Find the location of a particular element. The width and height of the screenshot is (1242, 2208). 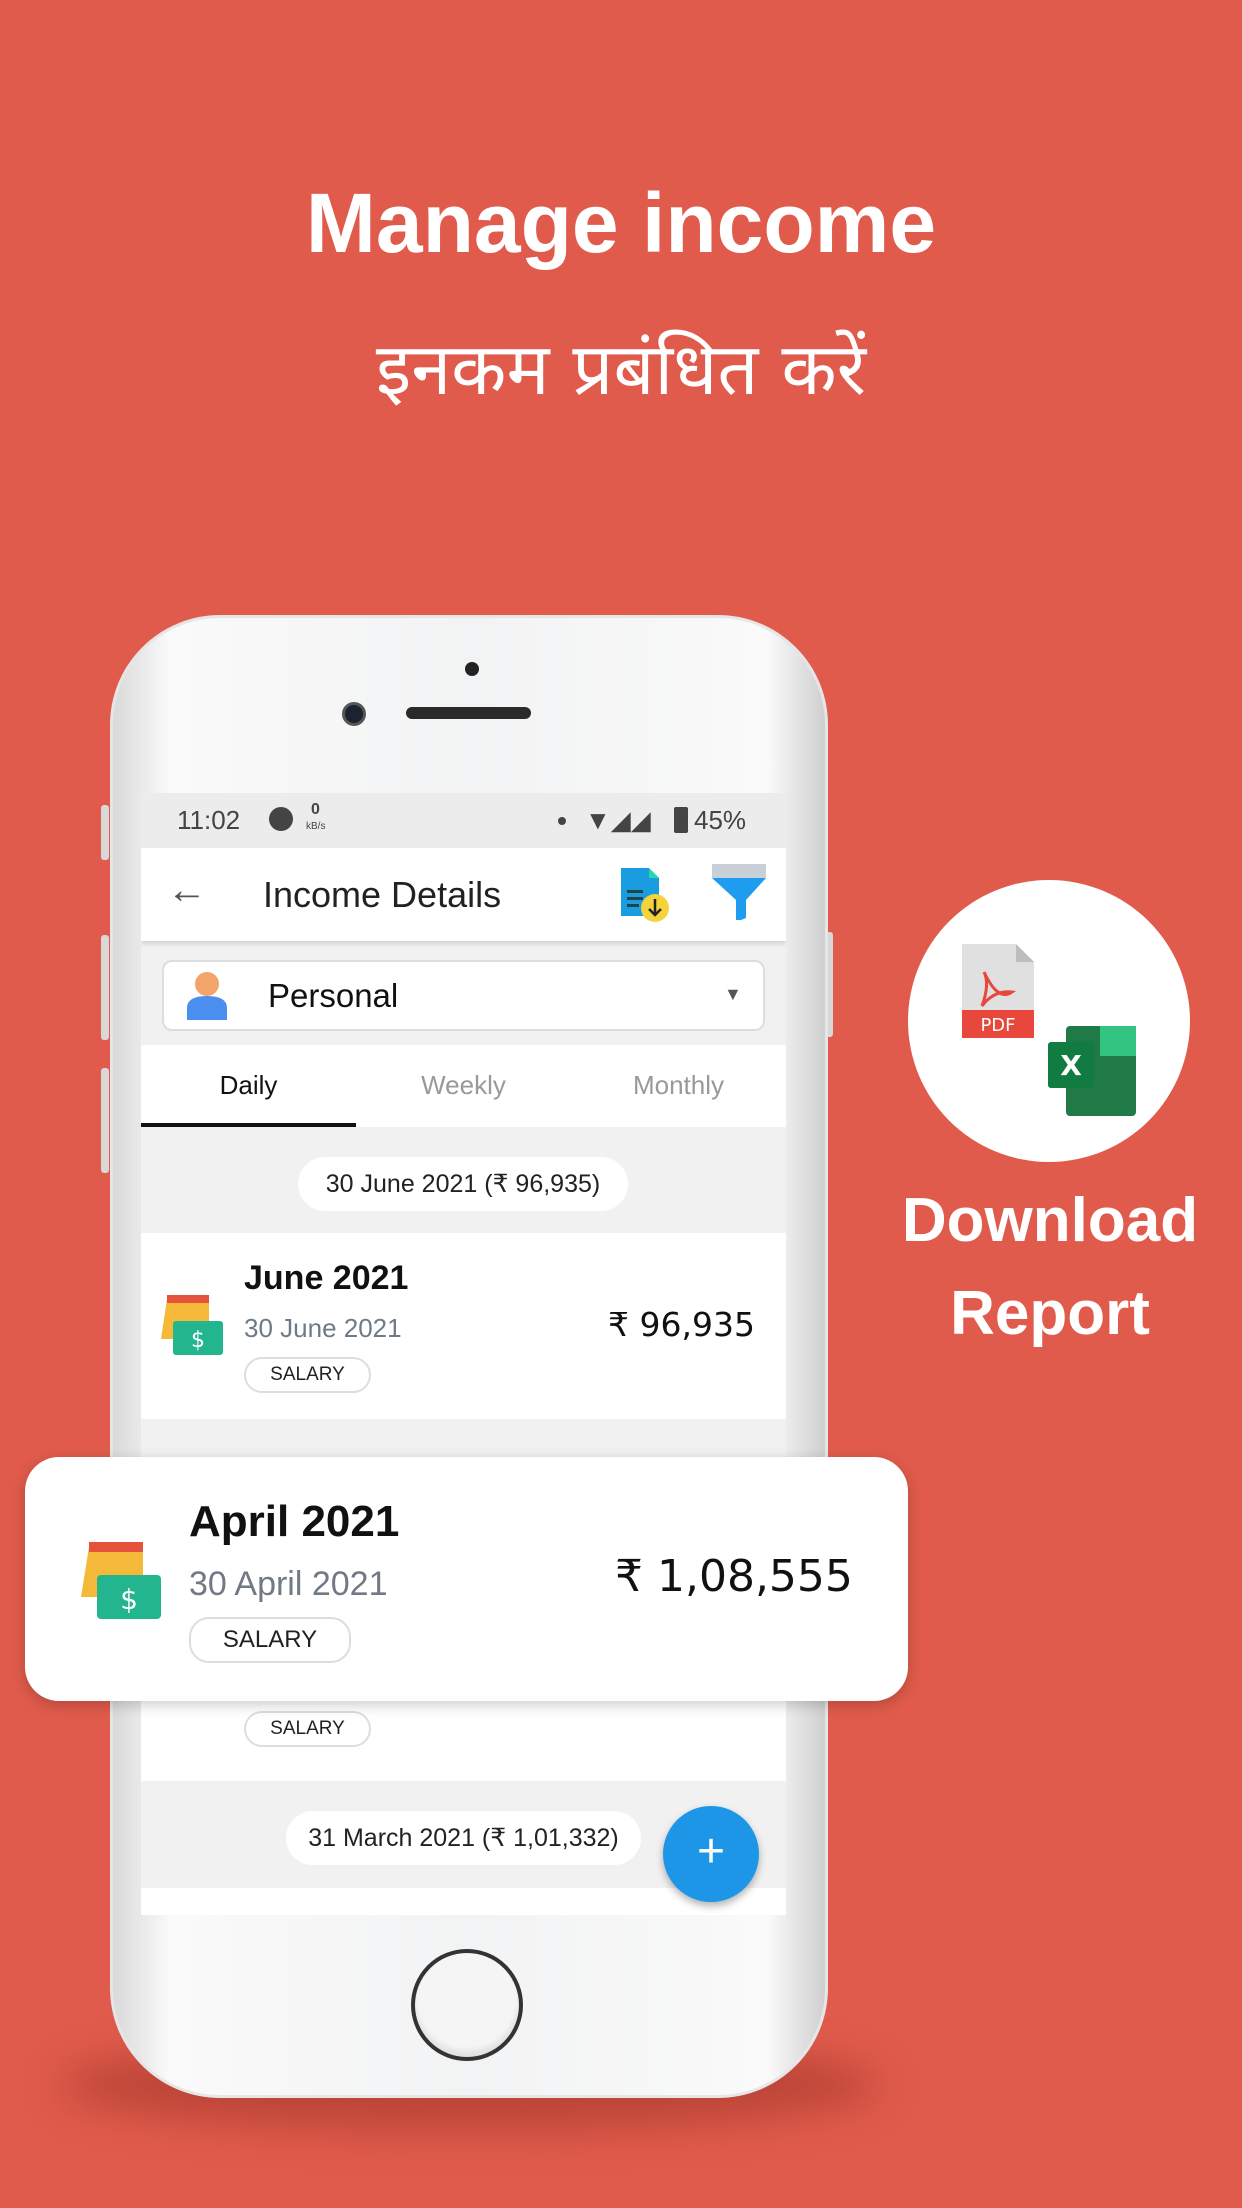

download-report-icon is located at coordinates (645, 896).